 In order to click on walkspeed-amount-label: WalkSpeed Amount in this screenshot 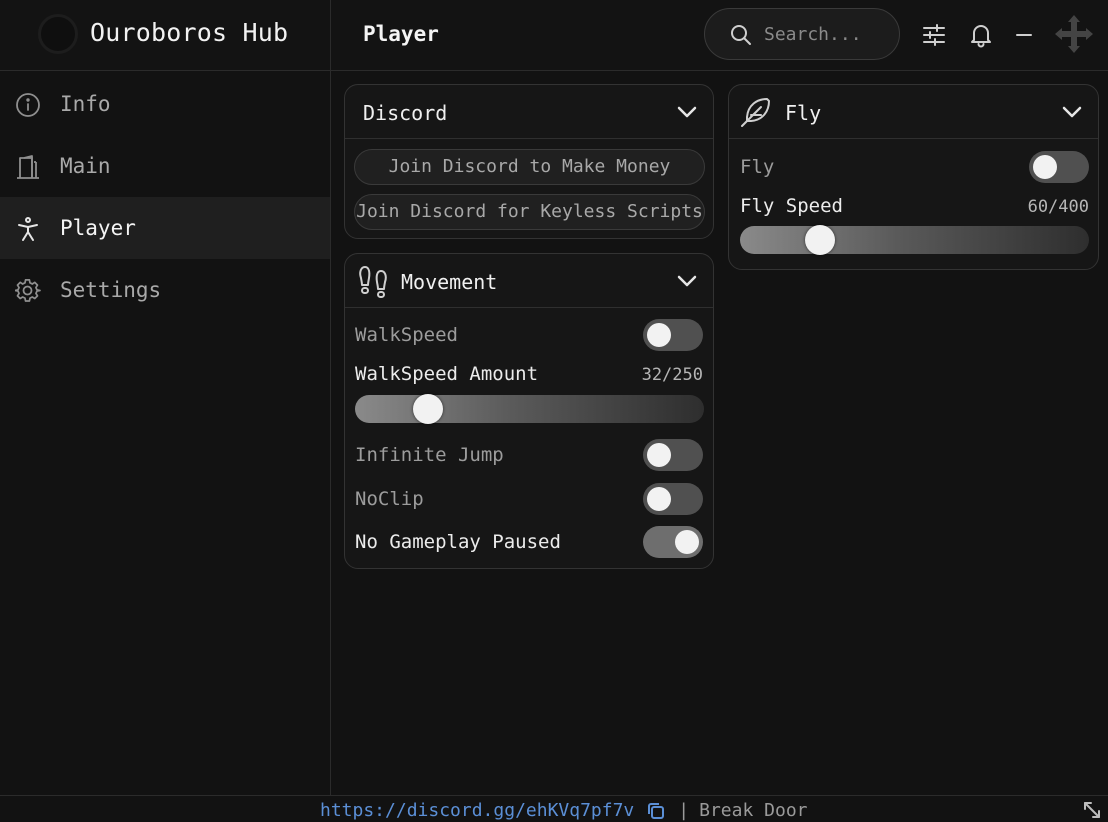, I will do `click(447, 374)`.